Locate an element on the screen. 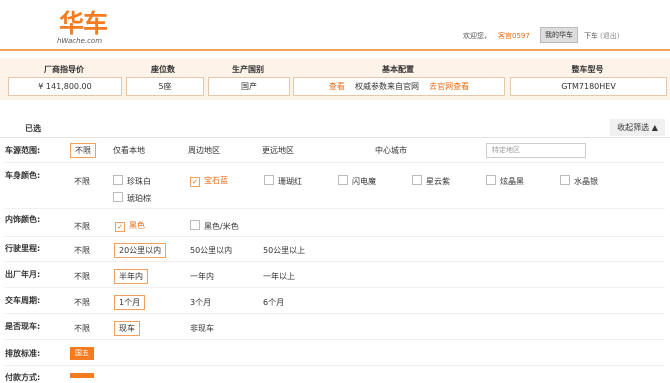 This screenshot has height=383, width=670. mileage-option-over-50km: 50公里以上 is located at coordinates (284, 250).